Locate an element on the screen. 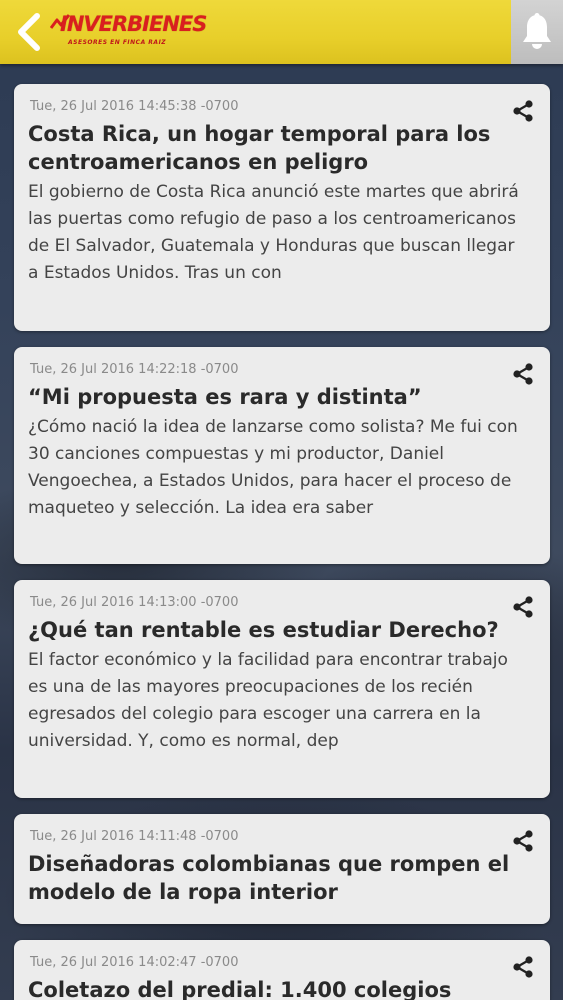 The width and height of the screenshot is (563, 1000). card-title: ¿Qué tan rentable es estudiar Derecho? is located at coordinates (269, 630).